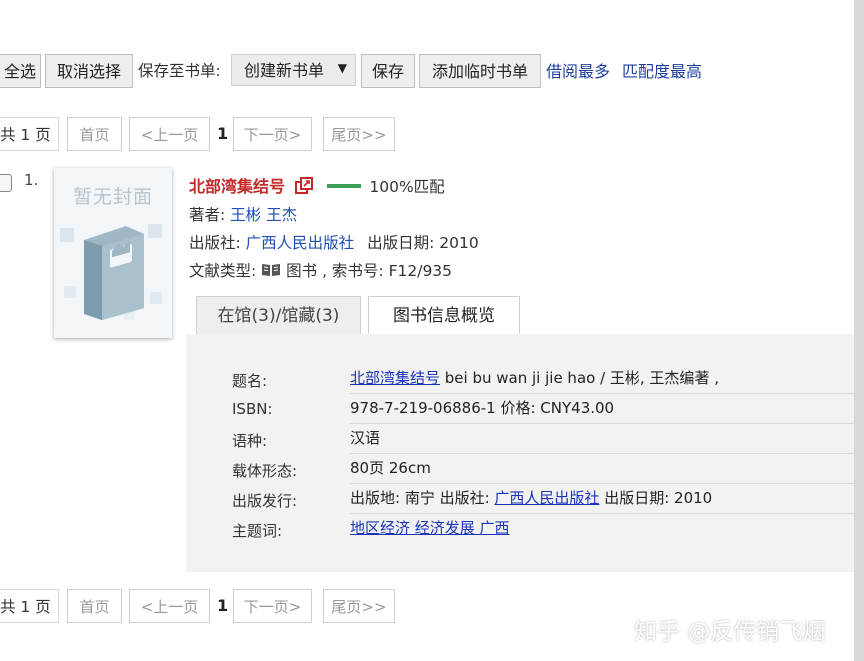 The width and height of the screenshot is (864, 661). I want to click on match-percentage: 100%匹配, so click(407, 187).